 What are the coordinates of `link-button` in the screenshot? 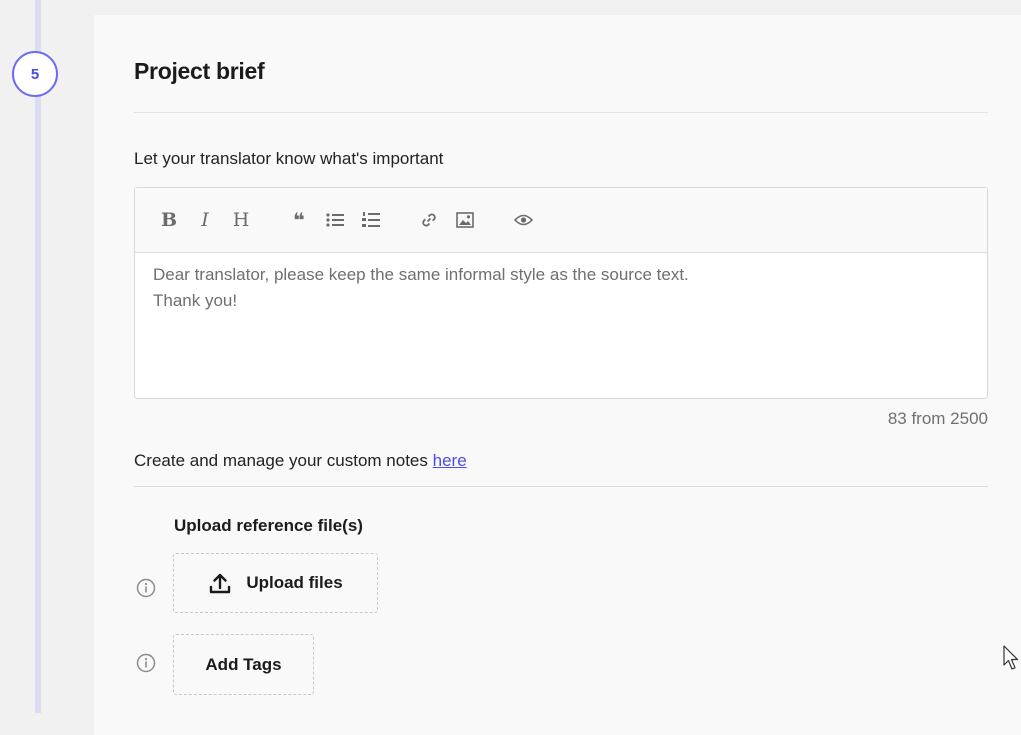 It's located at (429, 220).